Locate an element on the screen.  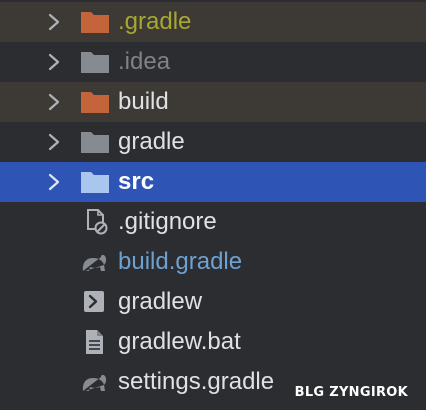
tree-item-label: gradlew is located at coordinates (160, 301).